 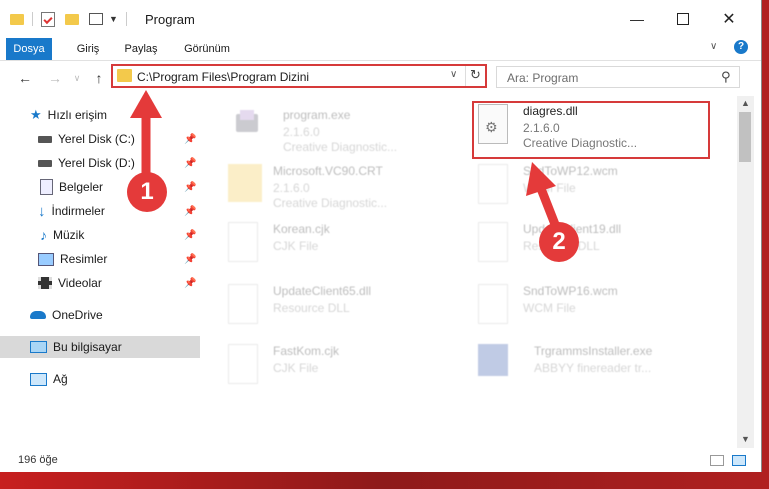 What do you see at coordinates (146, 104) in the screenshot?
I see `arrow-1-head` at bounding box center [146, 104].